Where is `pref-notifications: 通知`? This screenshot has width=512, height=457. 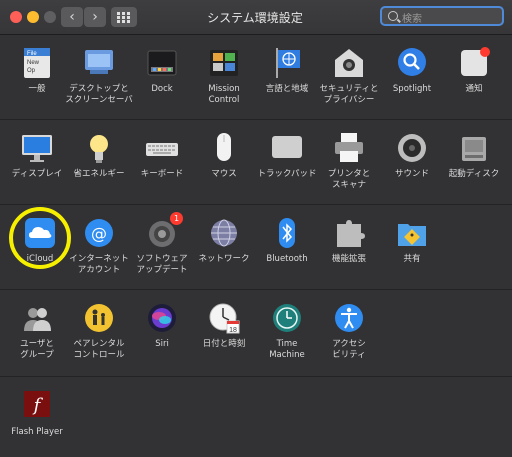 pref-notifications: 通知 is located at coordinates (474, 70).